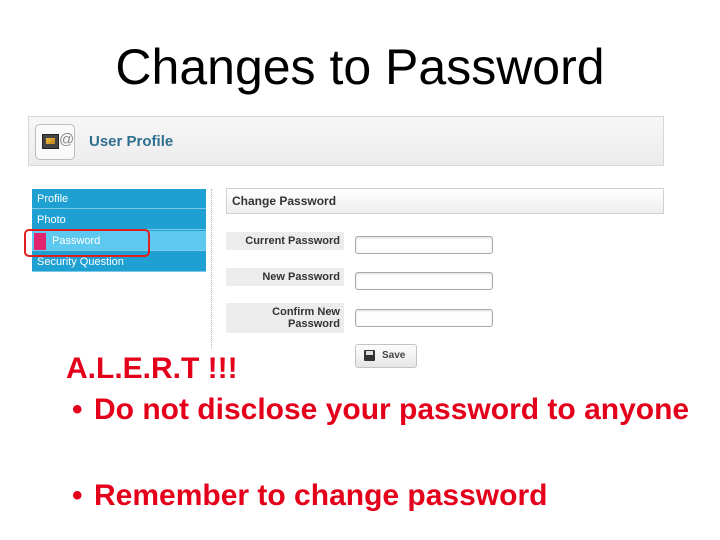 The height and width of the screenshot is (540, 720). I want to click on panel-divider, so click(211, 269).